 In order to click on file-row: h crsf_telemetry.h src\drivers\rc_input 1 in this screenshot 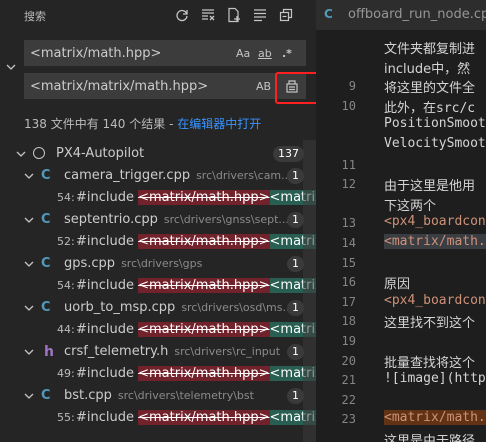, I will do `click(158, 352)`.